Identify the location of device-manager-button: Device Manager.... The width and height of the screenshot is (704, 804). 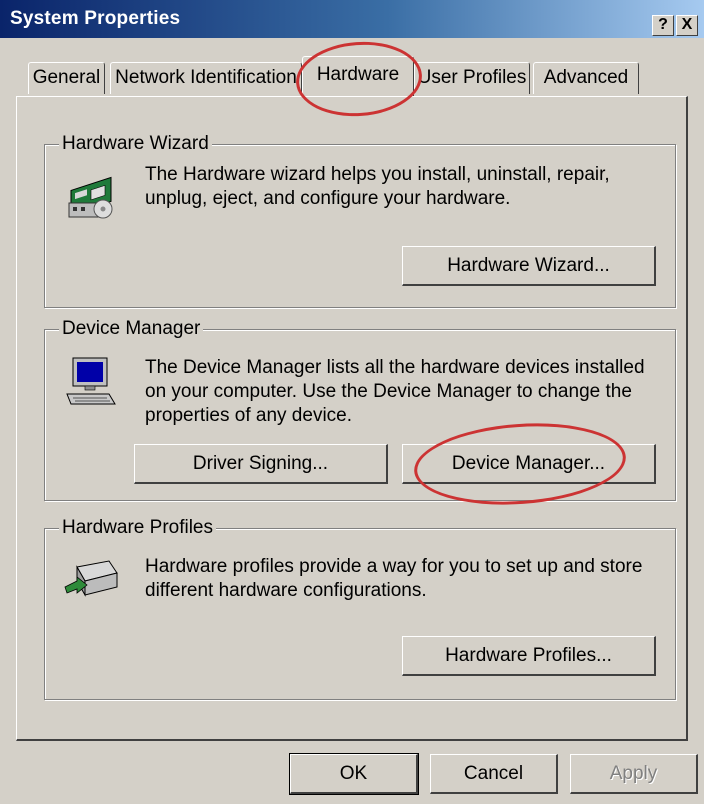
(529, 464).